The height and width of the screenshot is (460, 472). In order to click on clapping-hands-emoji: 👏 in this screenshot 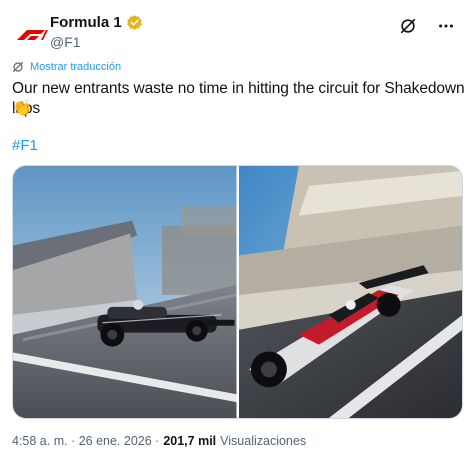, I will do `click(22, 108)`.